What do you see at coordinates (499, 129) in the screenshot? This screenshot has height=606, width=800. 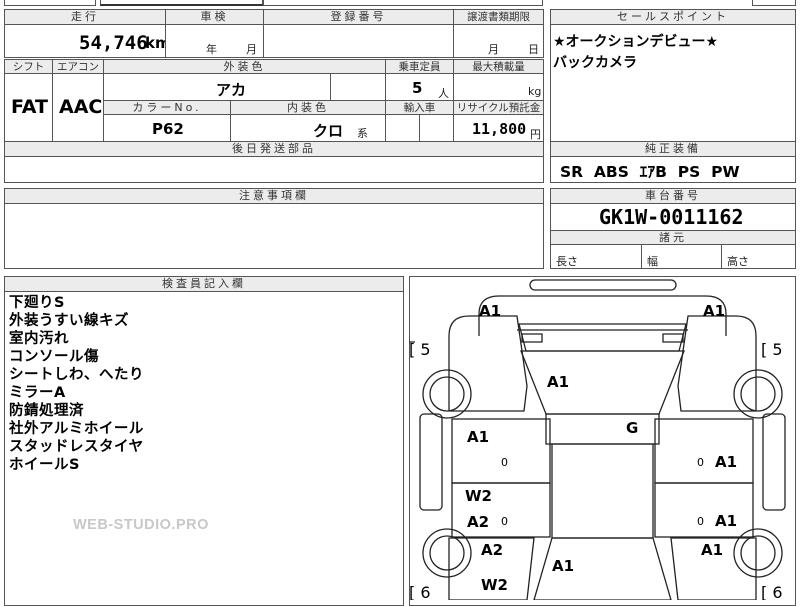 I see `recycle-value: 11,800` at bounding box center [499, 129].